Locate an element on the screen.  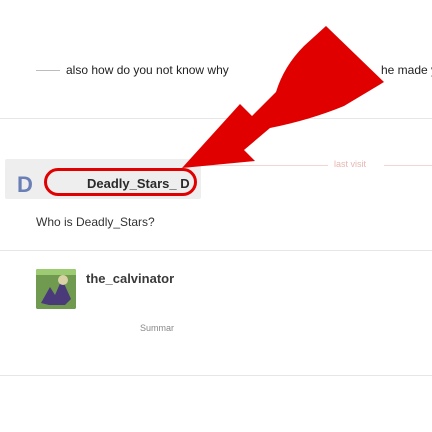
avatar-image is located at coordinates (56, 289).